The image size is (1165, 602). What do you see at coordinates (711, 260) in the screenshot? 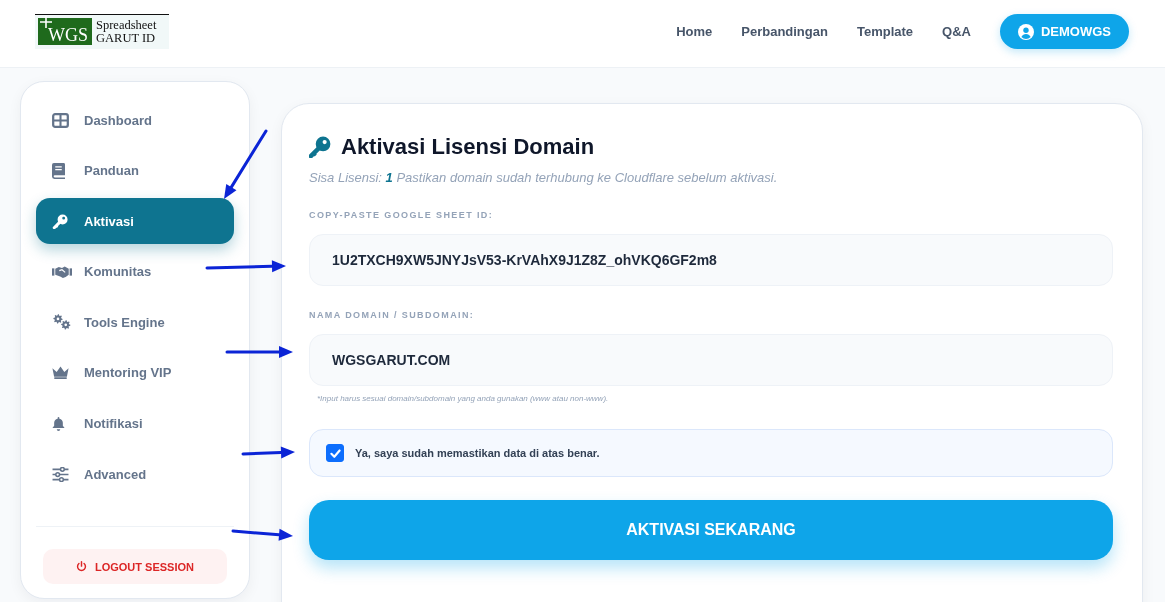
I see `input-field: 1U2TXCH9XW5JNYJsV53-KrVAhX9J1Z8Z_ohVKQ6GF2m8` at bounding box center [711, 260].